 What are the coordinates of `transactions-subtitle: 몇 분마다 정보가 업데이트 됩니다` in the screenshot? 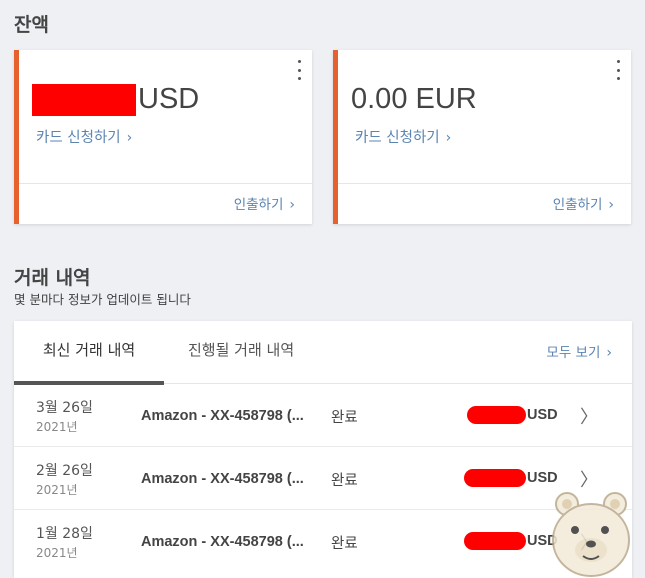 It's located at (102, 299).